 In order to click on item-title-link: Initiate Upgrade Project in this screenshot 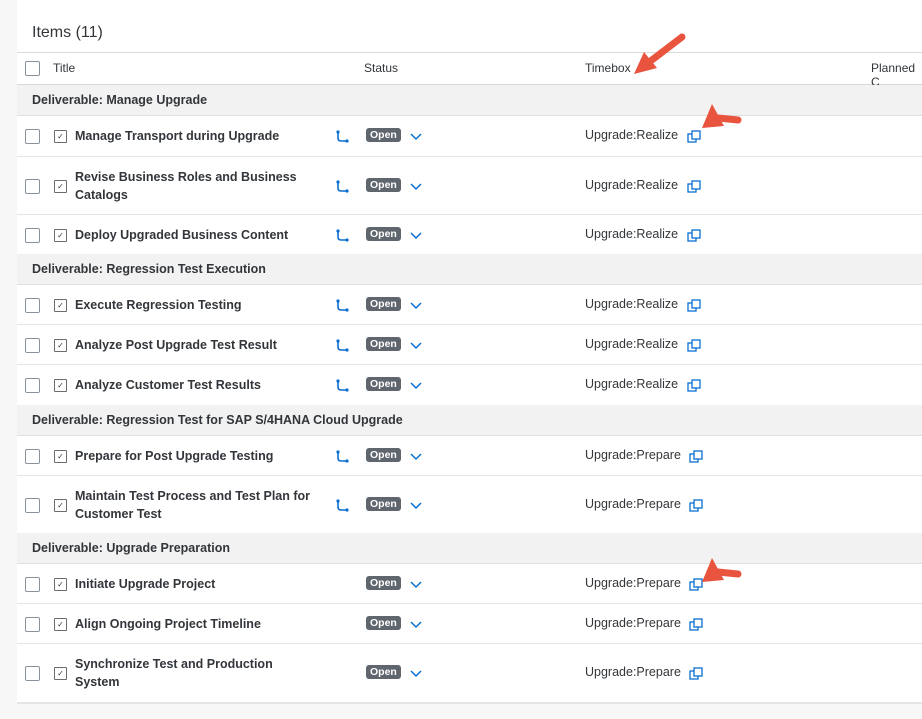, I will do `click(195, 584)`.